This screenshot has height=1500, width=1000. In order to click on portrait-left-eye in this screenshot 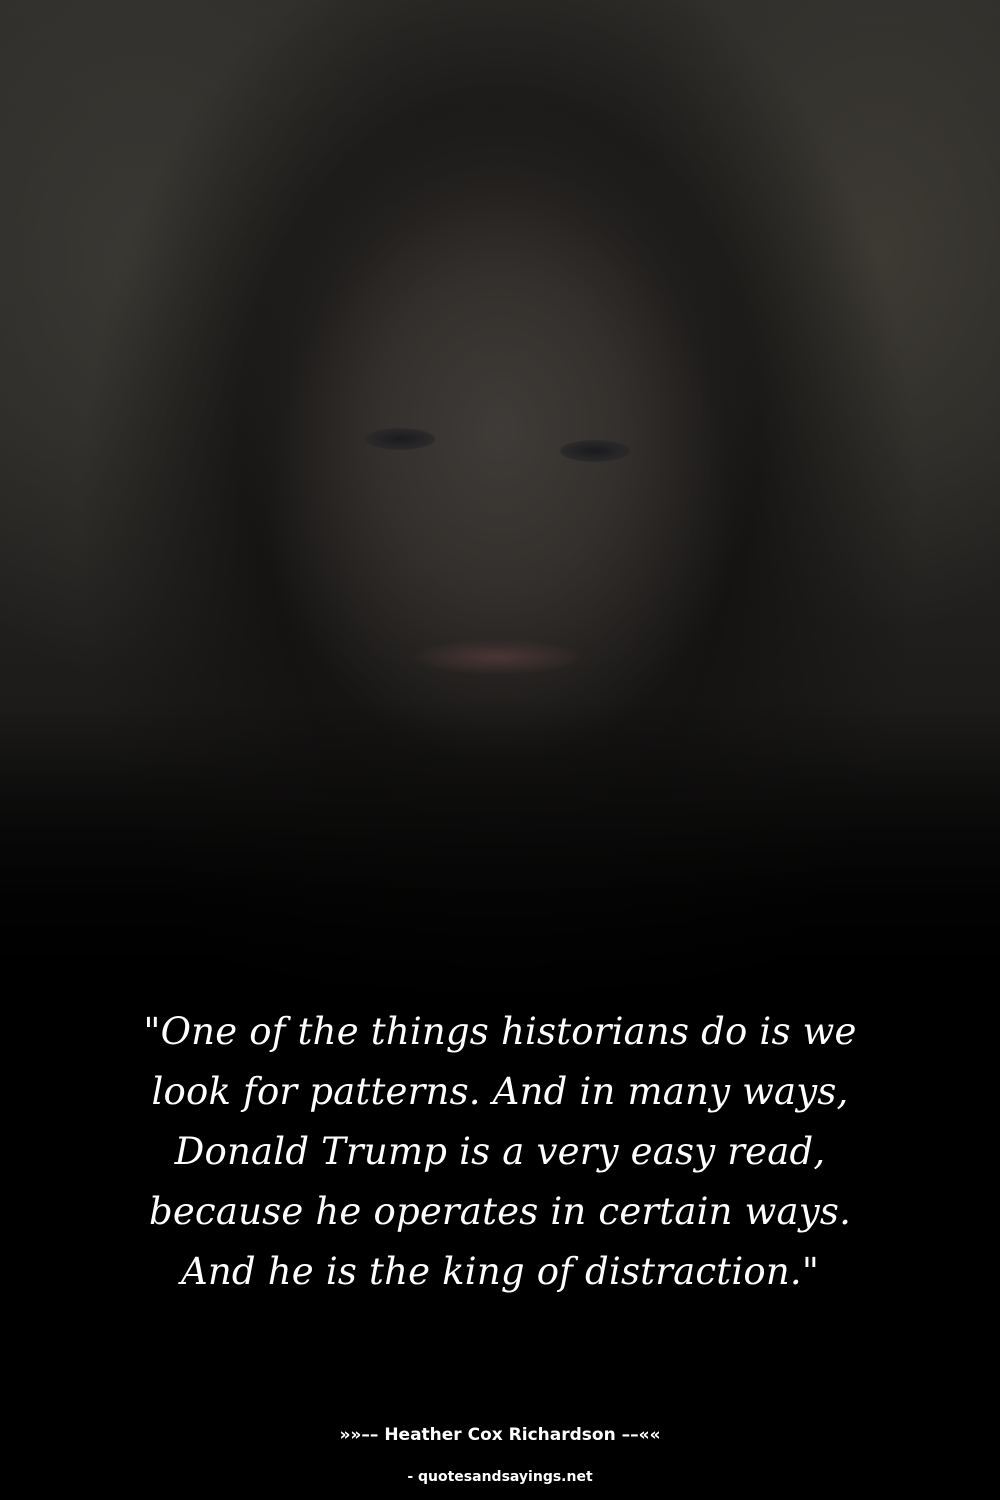, I will do `click(400, 439)`.